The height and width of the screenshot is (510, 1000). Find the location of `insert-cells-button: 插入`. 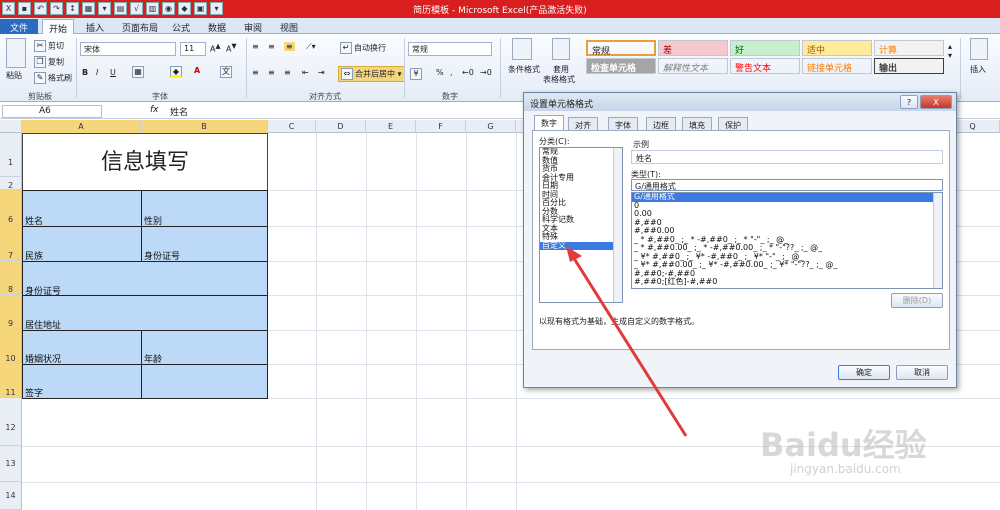

insert-cells-button: 插入 is located at coordinates (978, 69).